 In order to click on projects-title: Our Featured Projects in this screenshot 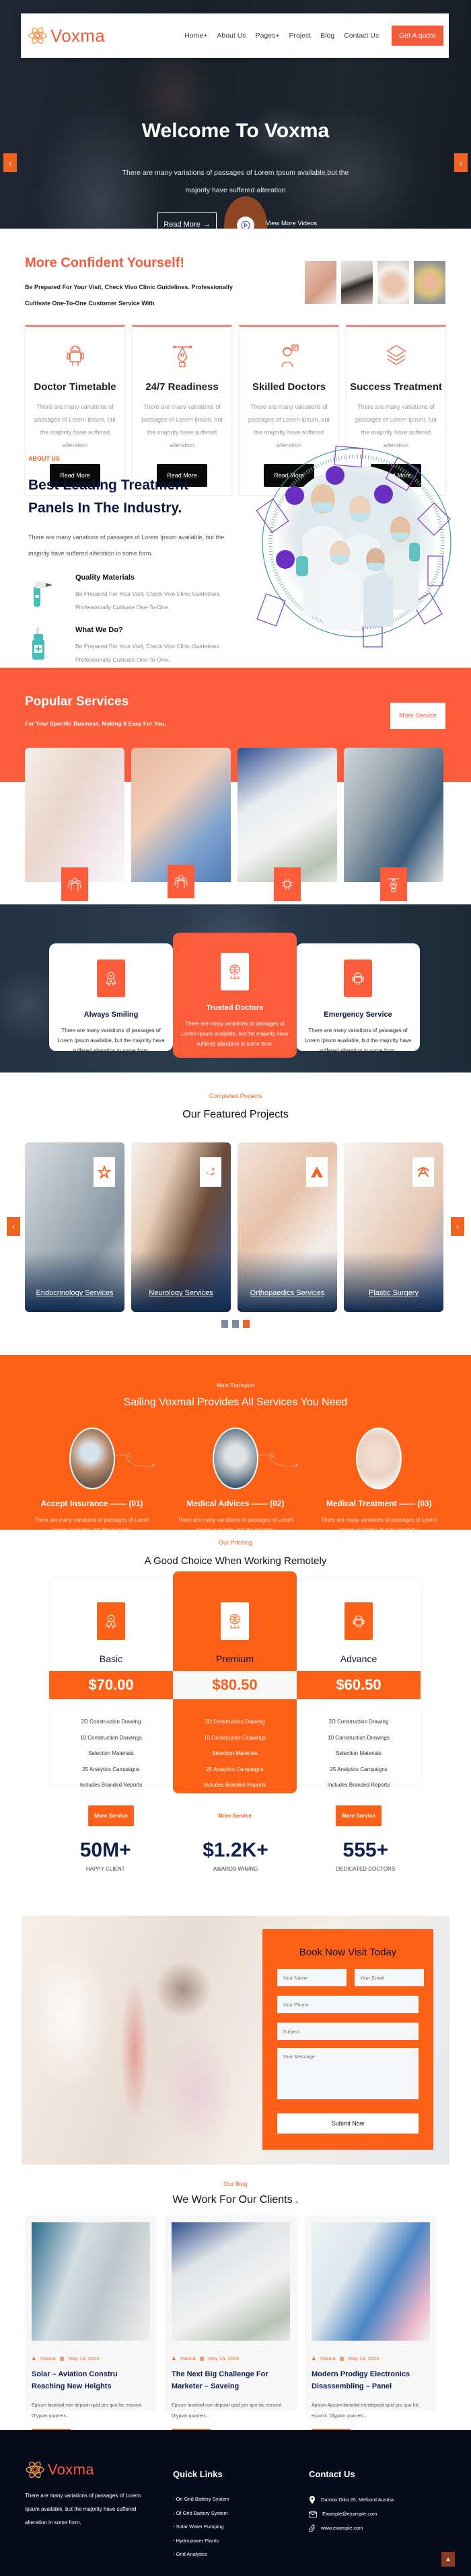, I will do `click(235, 1114)`.